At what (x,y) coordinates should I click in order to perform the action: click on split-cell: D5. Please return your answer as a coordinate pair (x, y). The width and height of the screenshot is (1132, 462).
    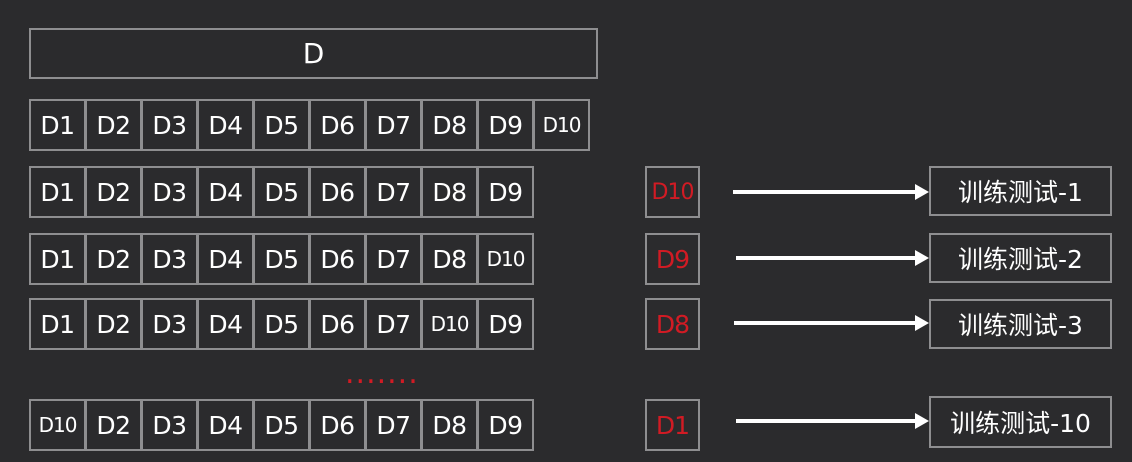
    Looking at the image, I should click on (281, 125).